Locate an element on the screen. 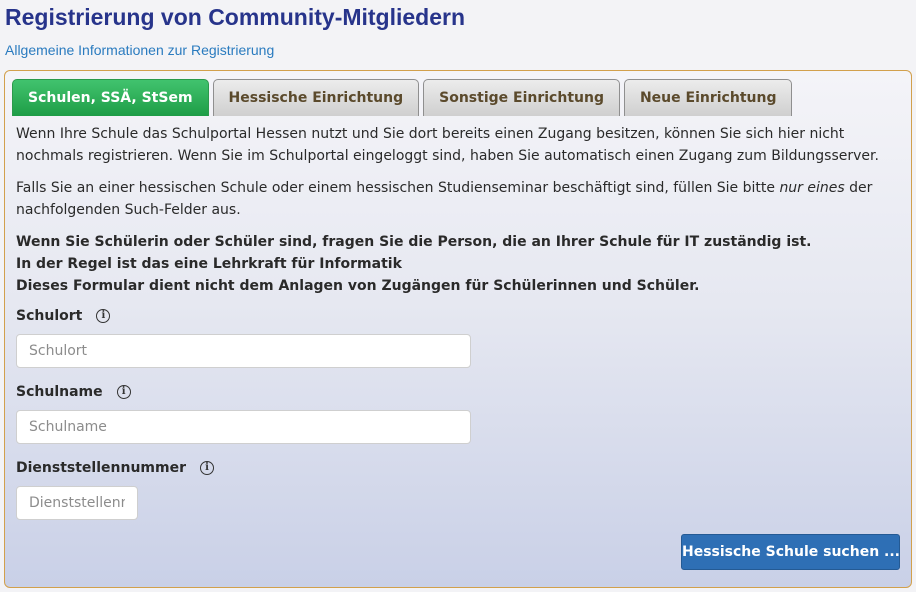  schulname-label-text: Schulname is located at coordinates (59, 392).